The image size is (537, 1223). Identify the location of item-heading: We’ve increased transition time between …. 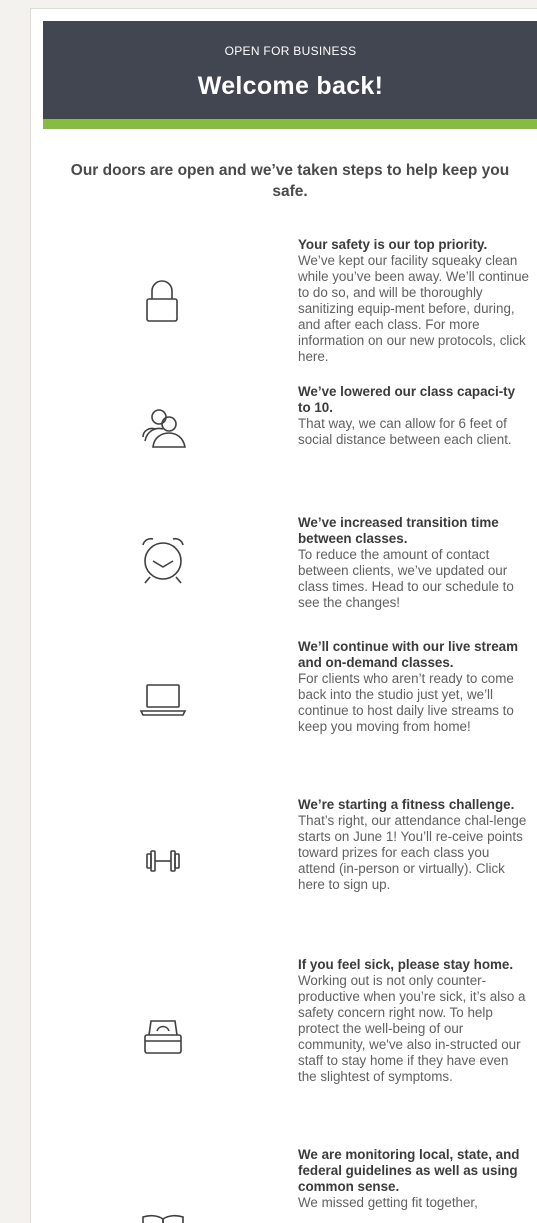
(398, 530).